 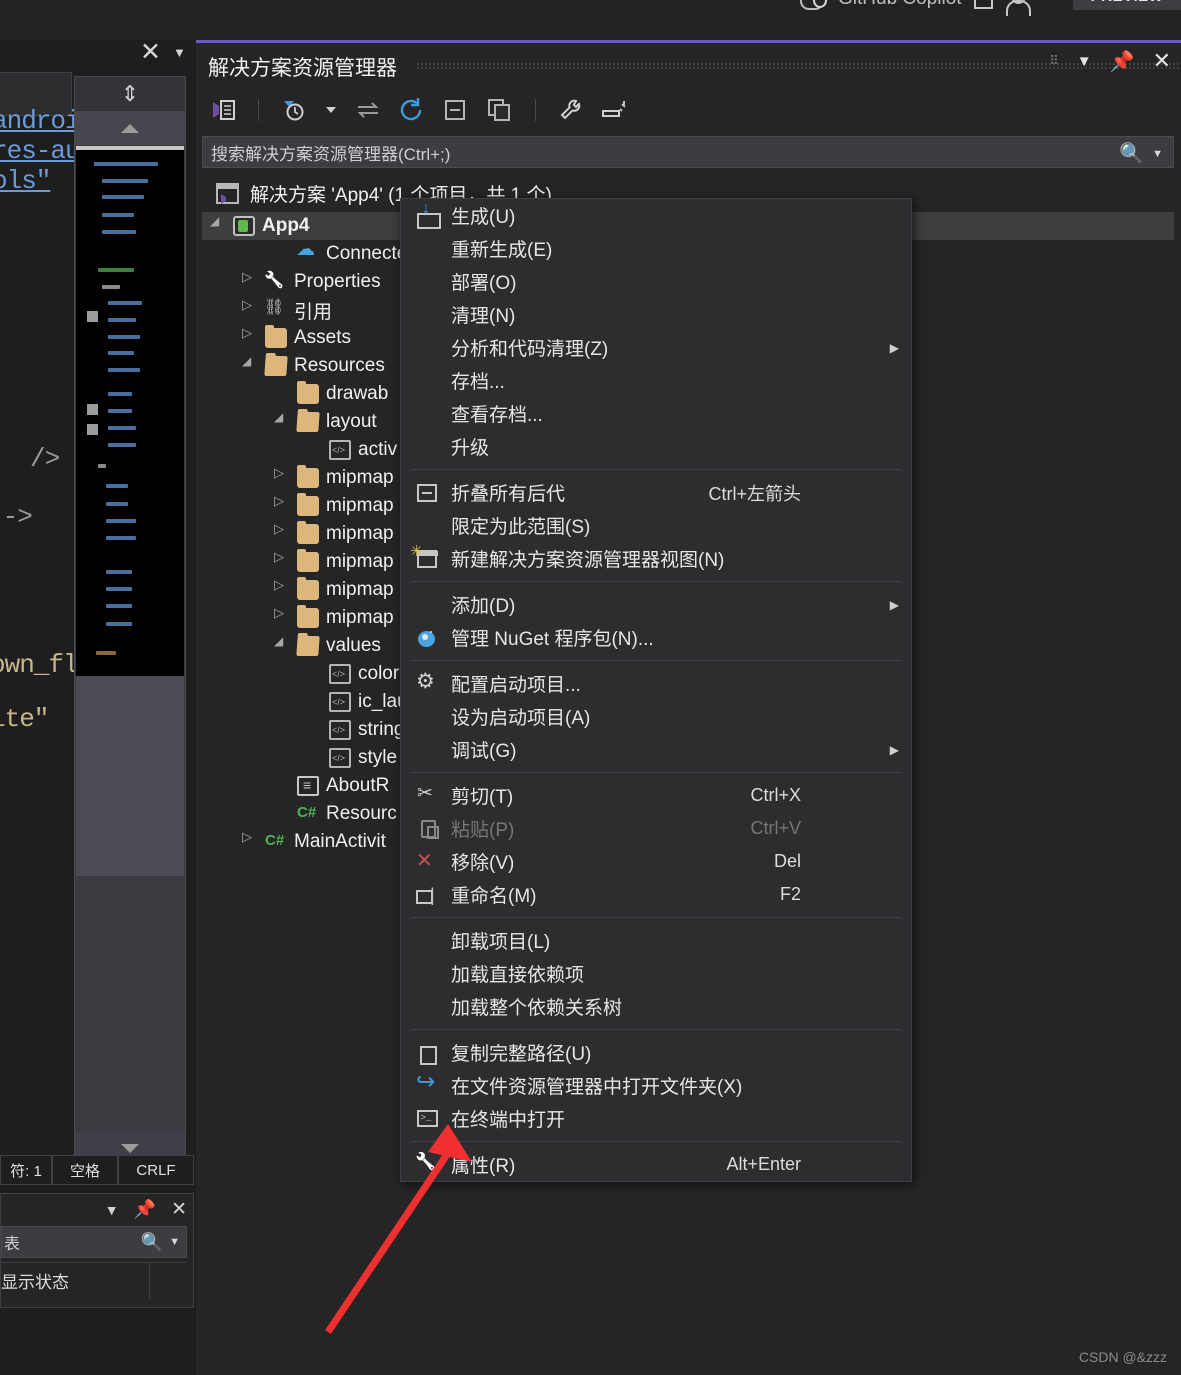 What do you see at coordinates (656, 492) in the screenshot?
I see `menu-item-9: 折叠所有后代 Ctrl+左箭头` at bounding box center [656, 492].